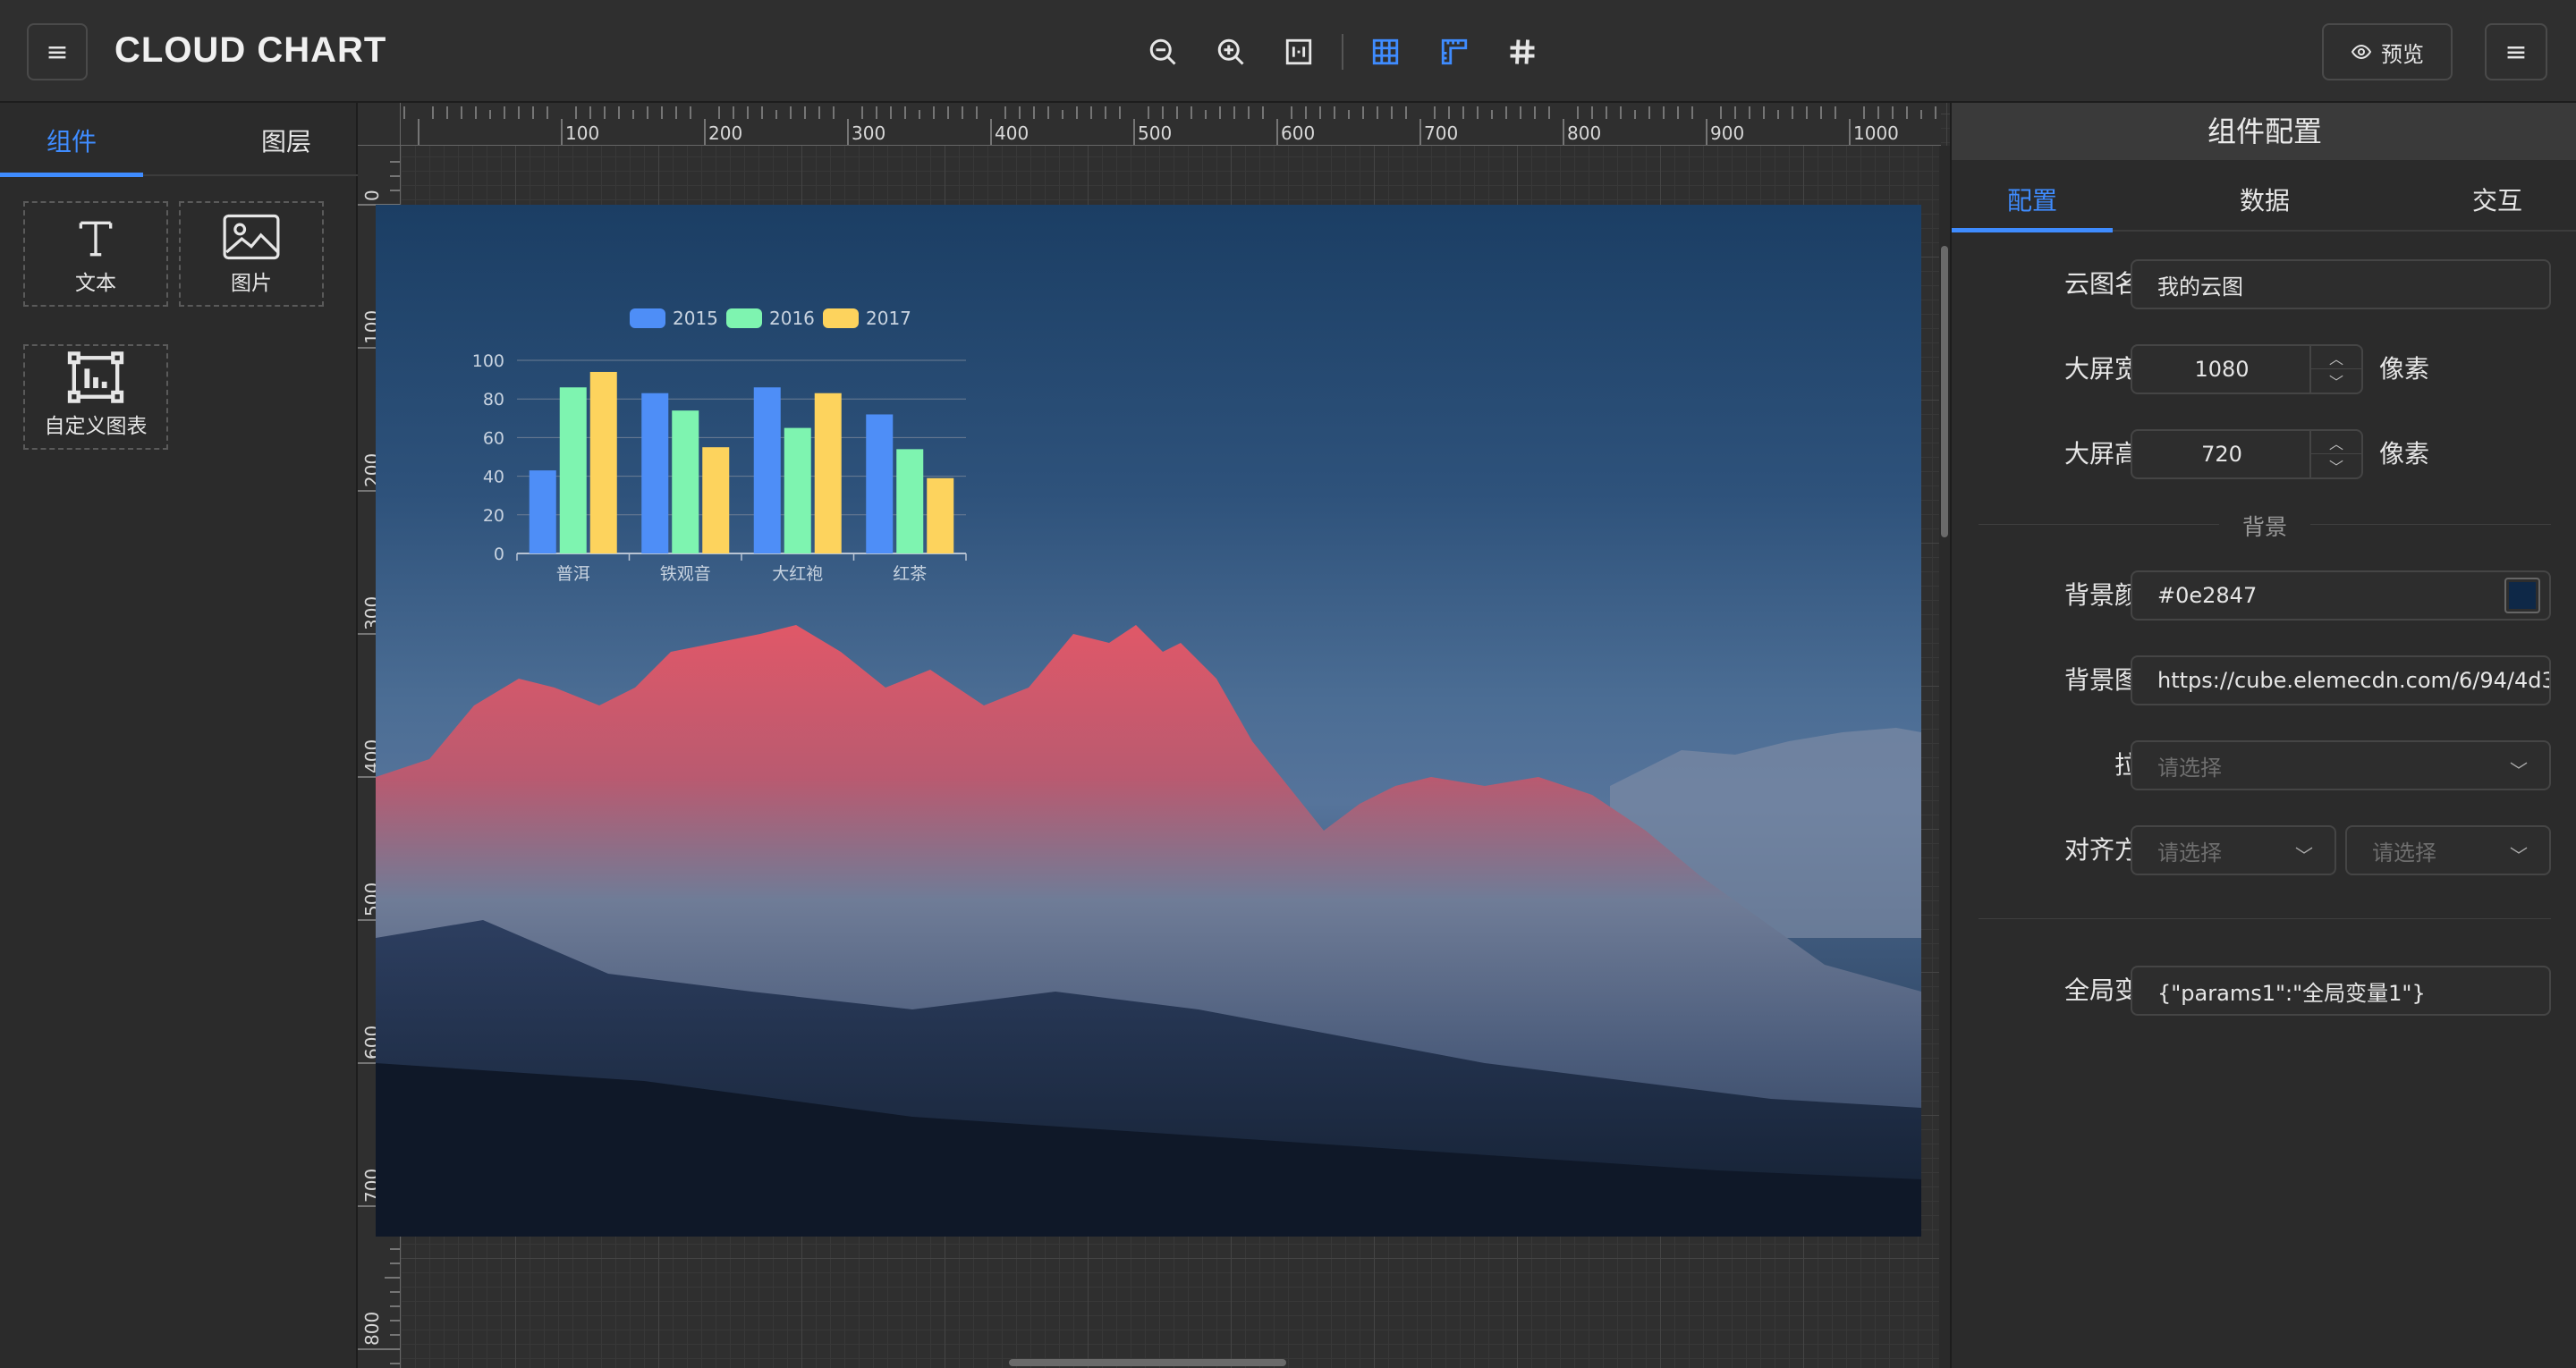  What do you see at coordinates (1876, 133) in the screenshot?
I see `ruler-label: 1000` at bounding box center [1876, 133].